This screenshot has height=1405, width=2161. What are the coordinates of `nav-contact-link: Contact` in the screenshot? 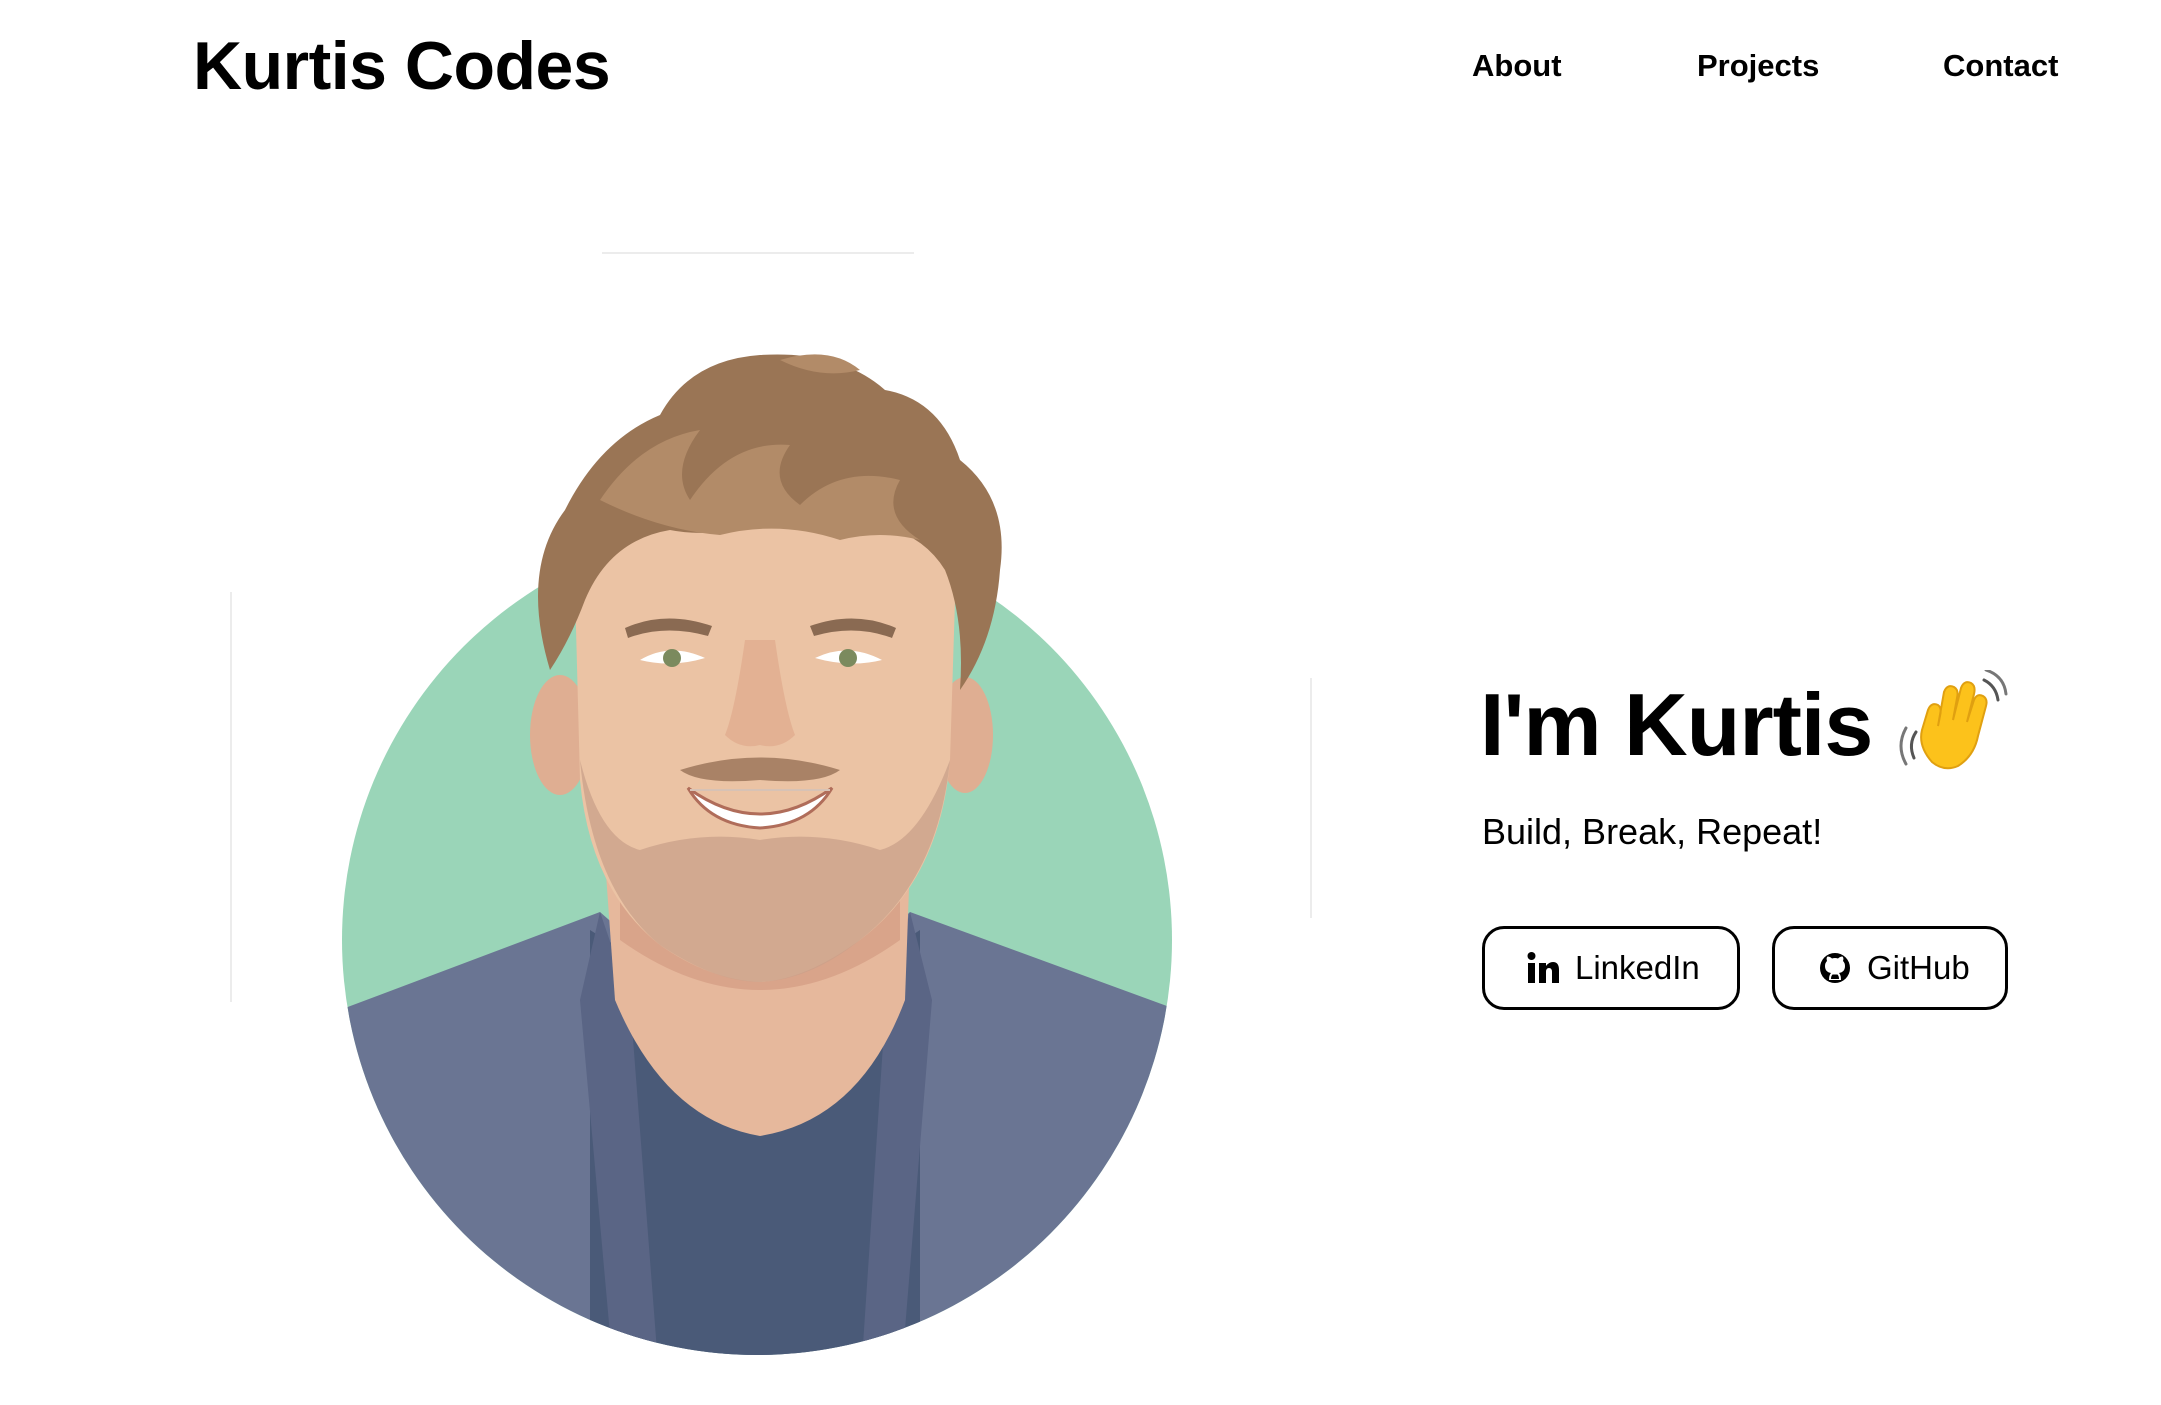 It's located at (2000, 66).